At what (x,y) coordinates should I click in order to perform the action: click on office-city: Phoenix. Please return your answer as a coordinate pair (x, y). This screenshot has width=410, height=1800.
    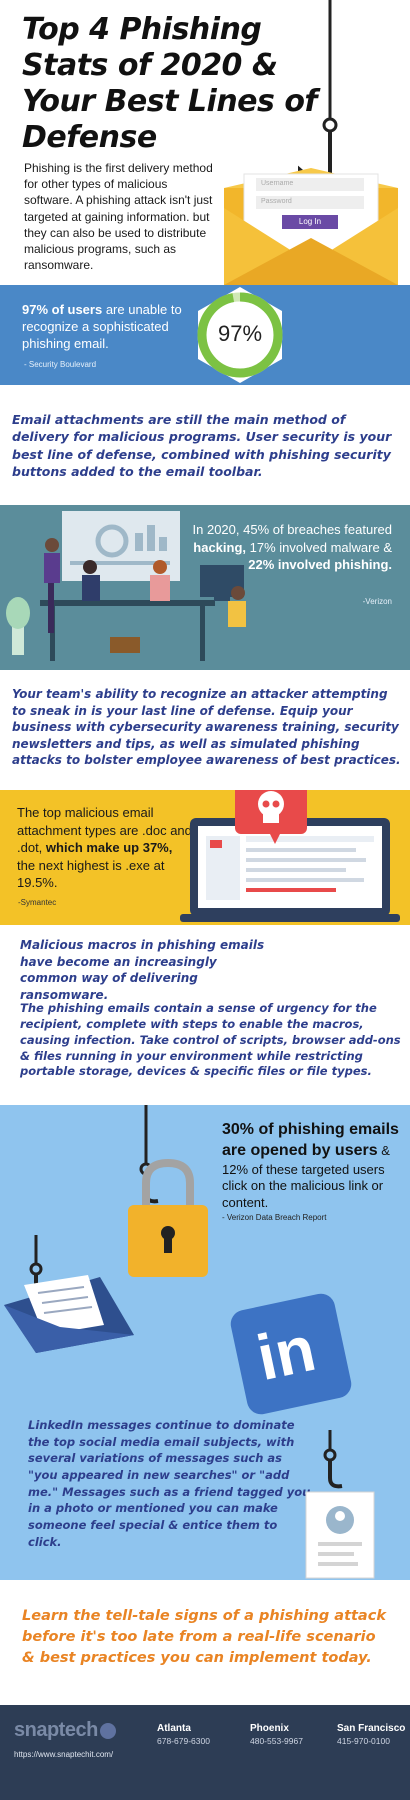
    Looking at the image, I should click on (269, 1728).